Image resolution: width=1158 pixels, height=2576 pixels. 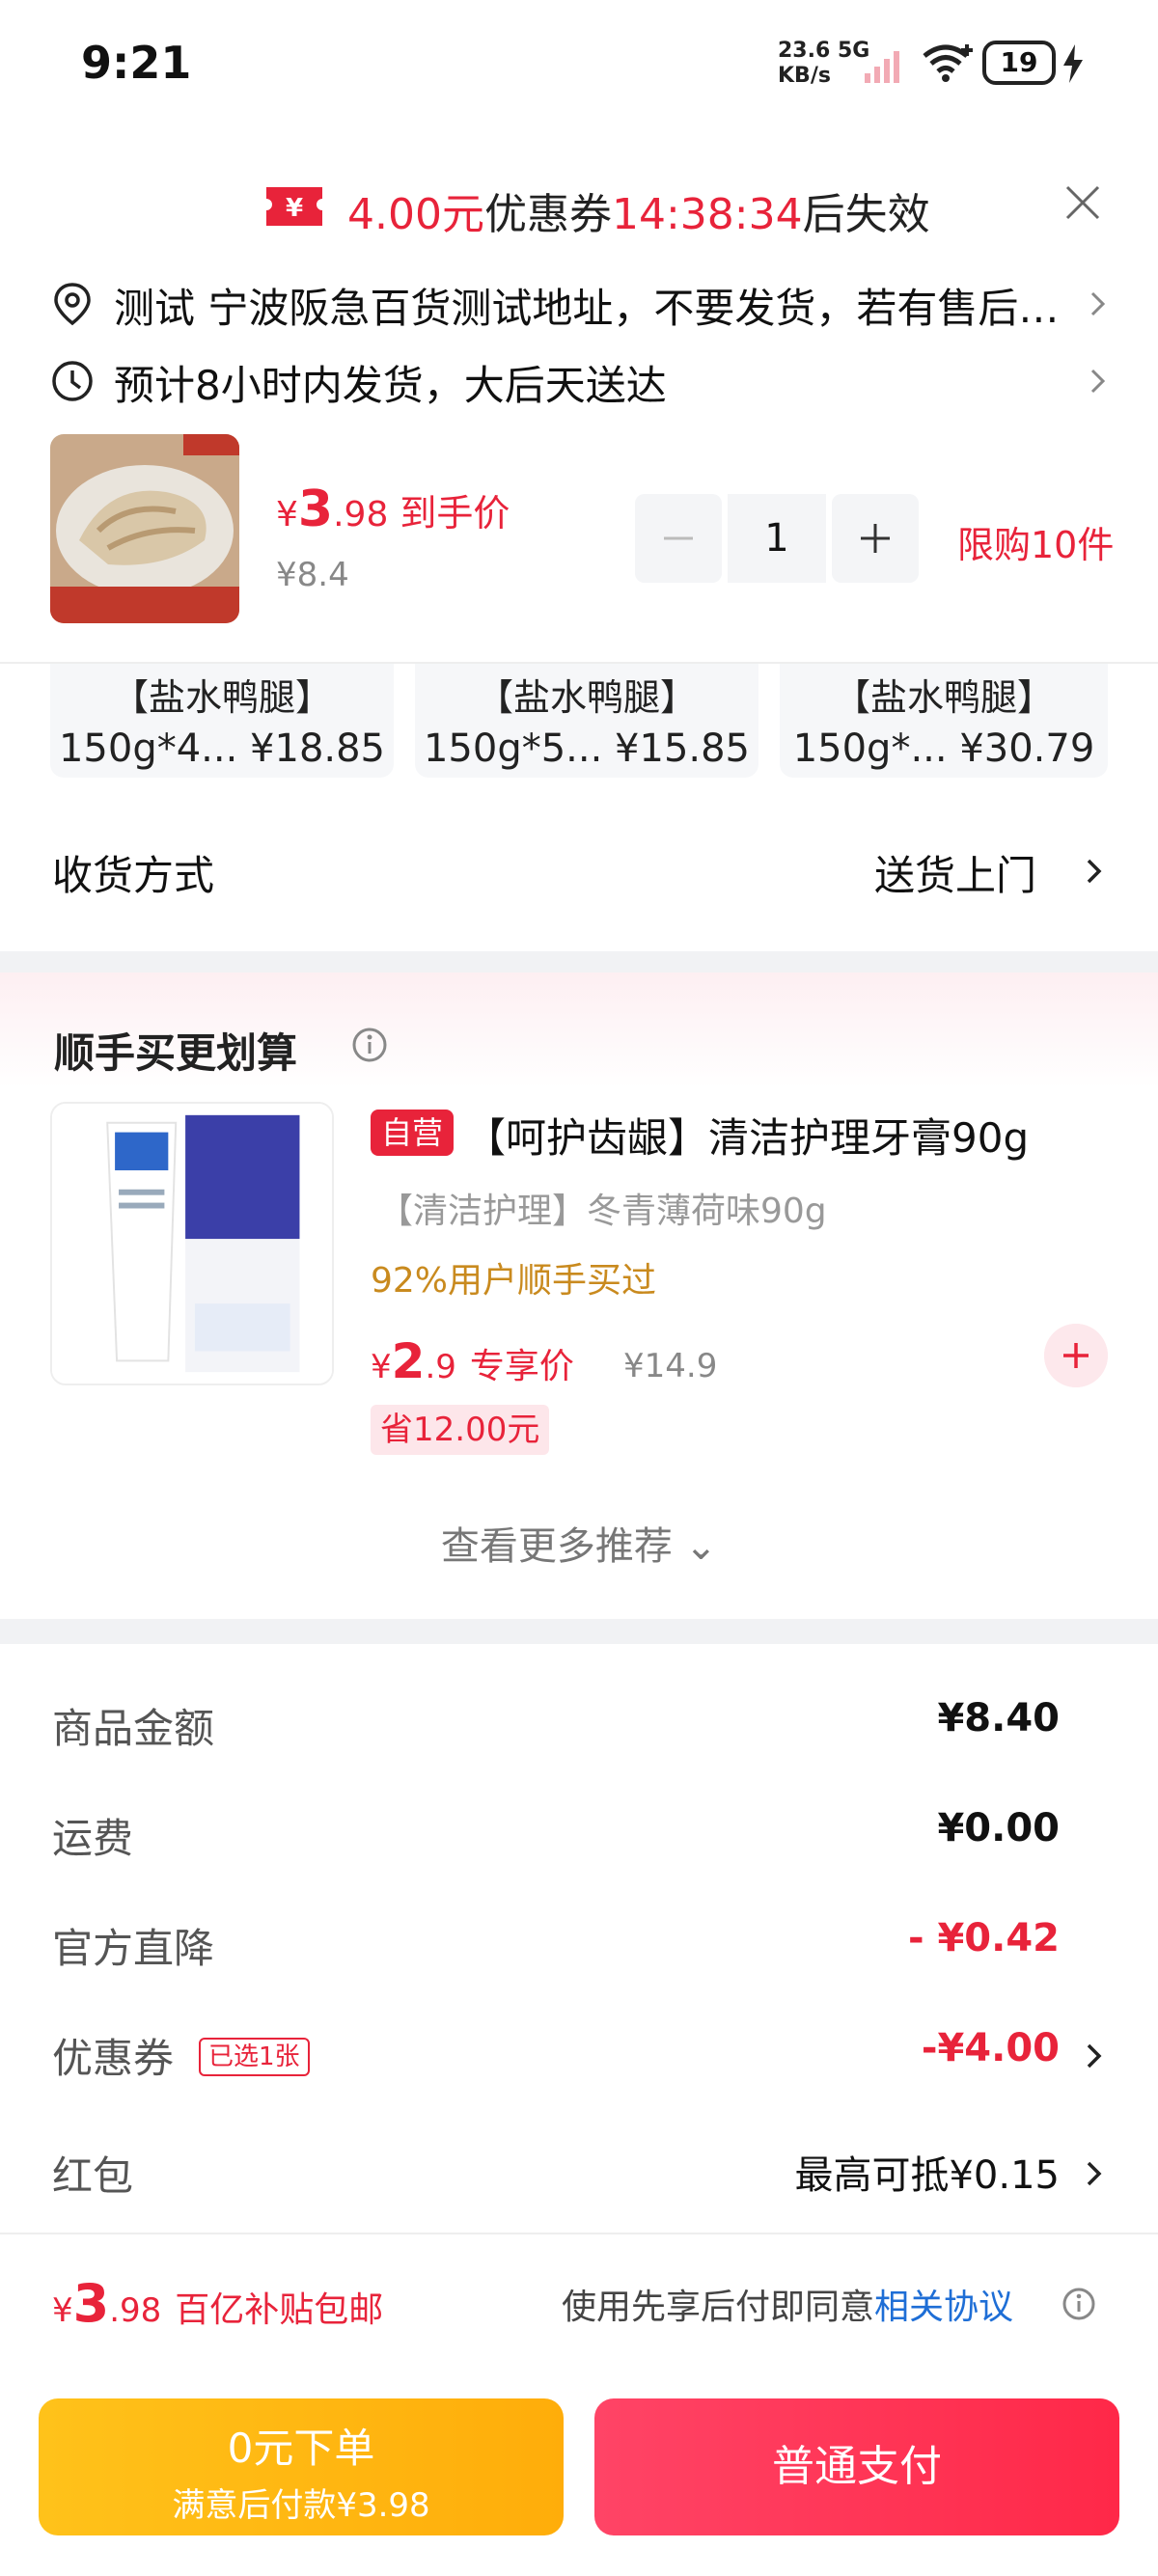 What do you see at coordinates (318, 748) in the screenshot?
I see `sku-price: ¥18.85` at bounding box center [318, 748].